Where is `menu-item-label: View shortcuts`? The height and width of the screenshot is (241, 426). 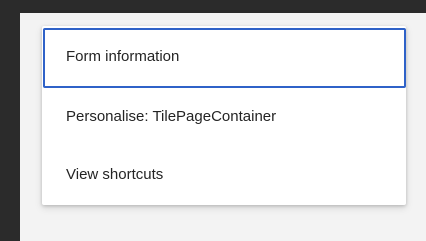
menu-item-label: View shortcuts is located at coordinates (115, 174).